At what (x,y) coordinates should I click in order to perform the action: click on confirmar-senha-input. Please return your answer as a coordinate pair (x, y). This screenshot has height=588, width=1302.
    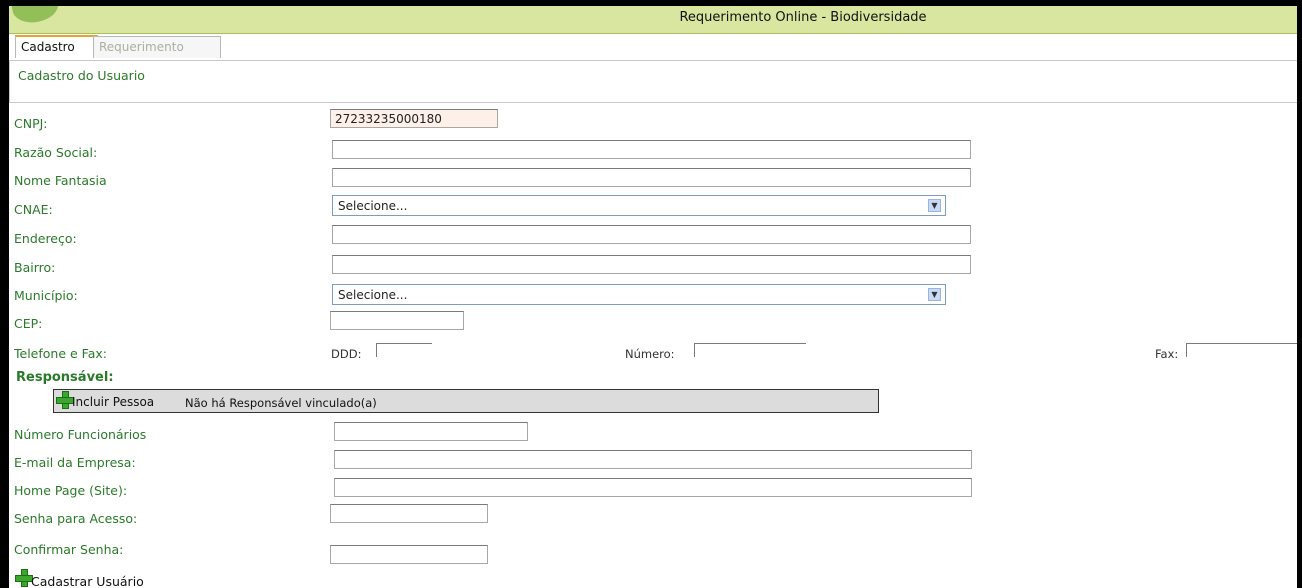
    Looking at the image, I should click on (409, 554).